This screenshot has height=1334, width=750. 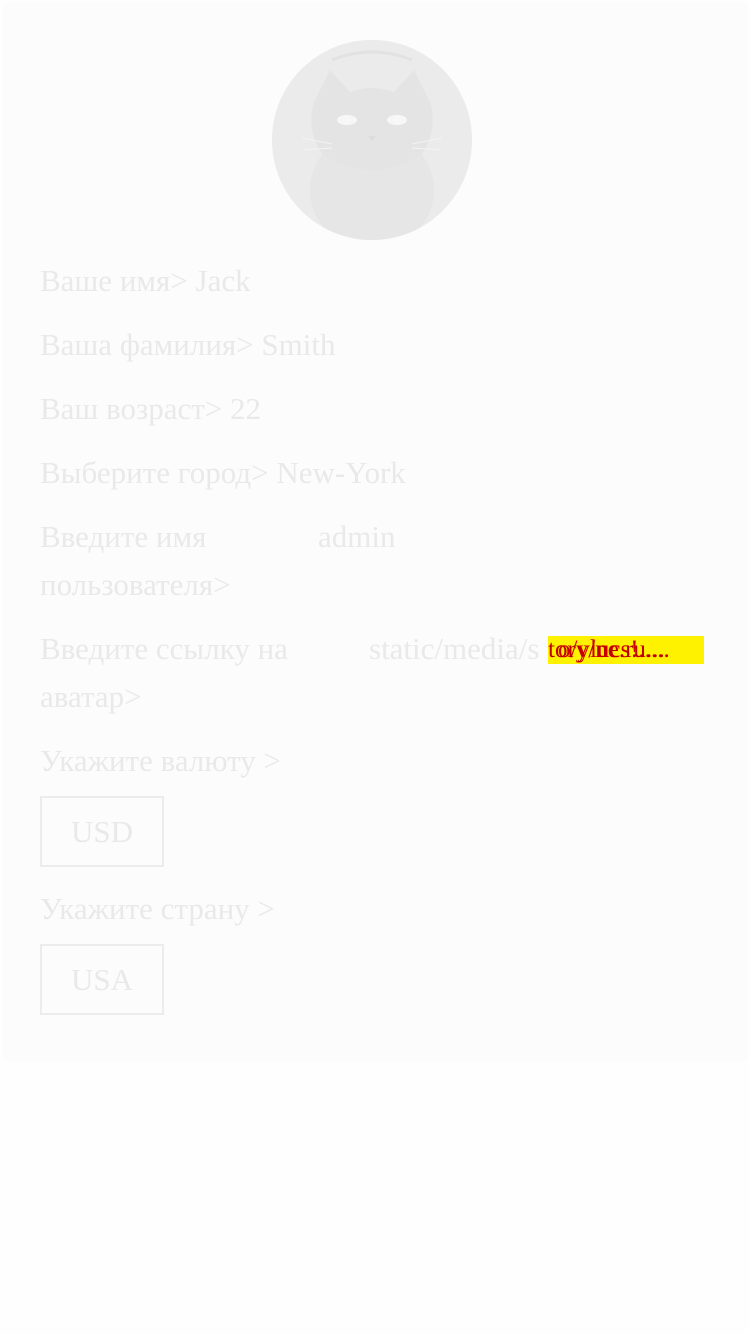 What do you see at coordinates (245, 409) in the screenshot?
I see `age-value: 22` at bounding box center [245, 409].